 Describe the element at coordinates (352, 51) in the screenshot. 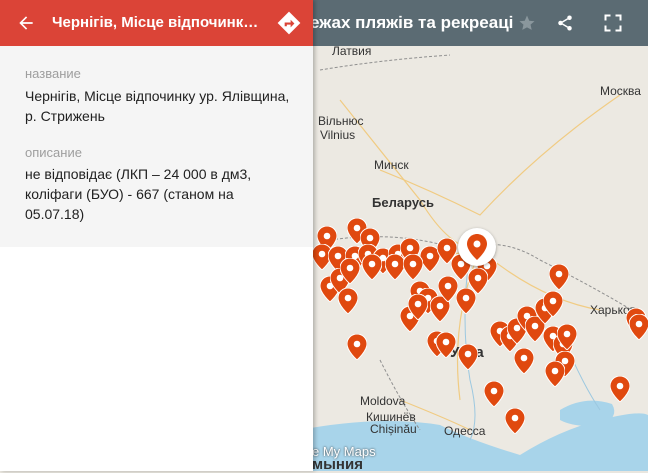

I see `city-label: Латвия` at that location.